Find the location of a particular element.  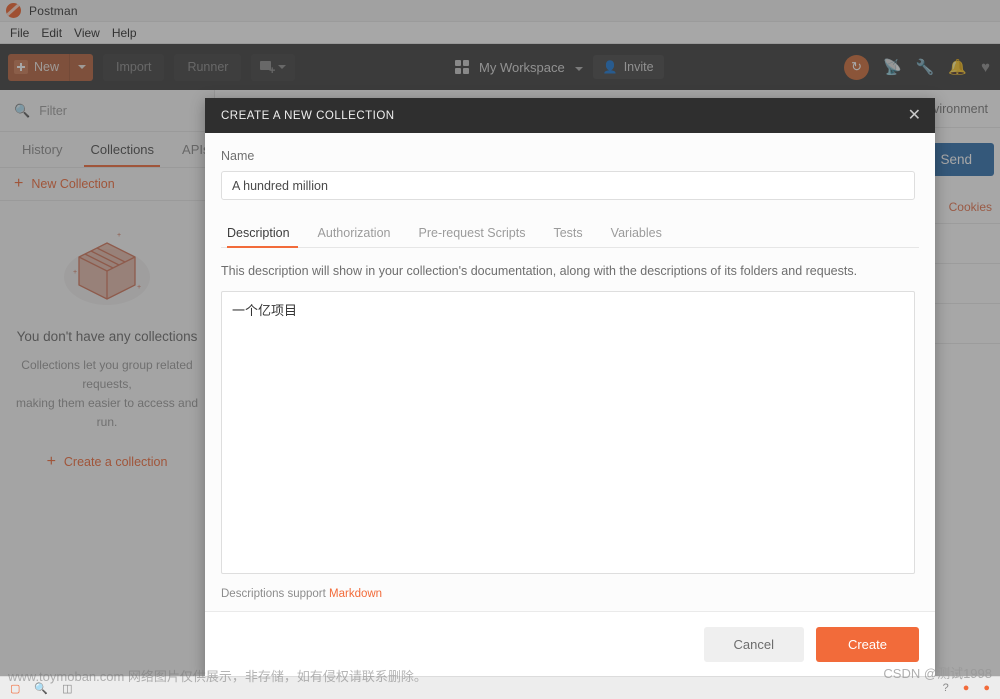

modal-title: CREATE A NEW COLLECTION is located at coordinates (308, 115).